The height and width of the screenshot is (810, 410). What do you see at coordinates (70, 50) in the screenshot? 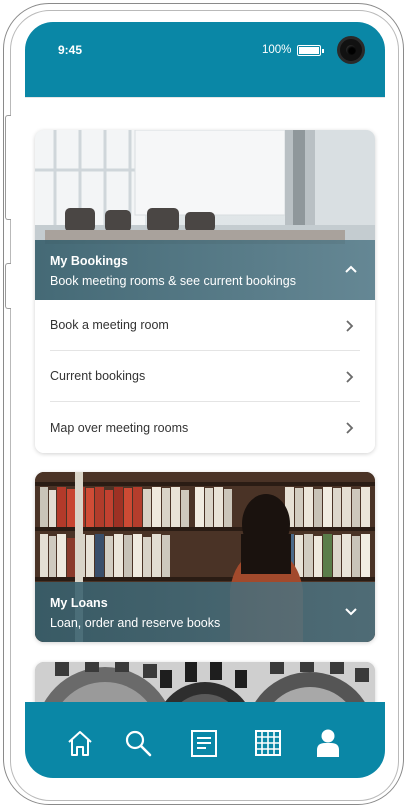
I see `status-time: 9:45` at bounding box center [70, 50].